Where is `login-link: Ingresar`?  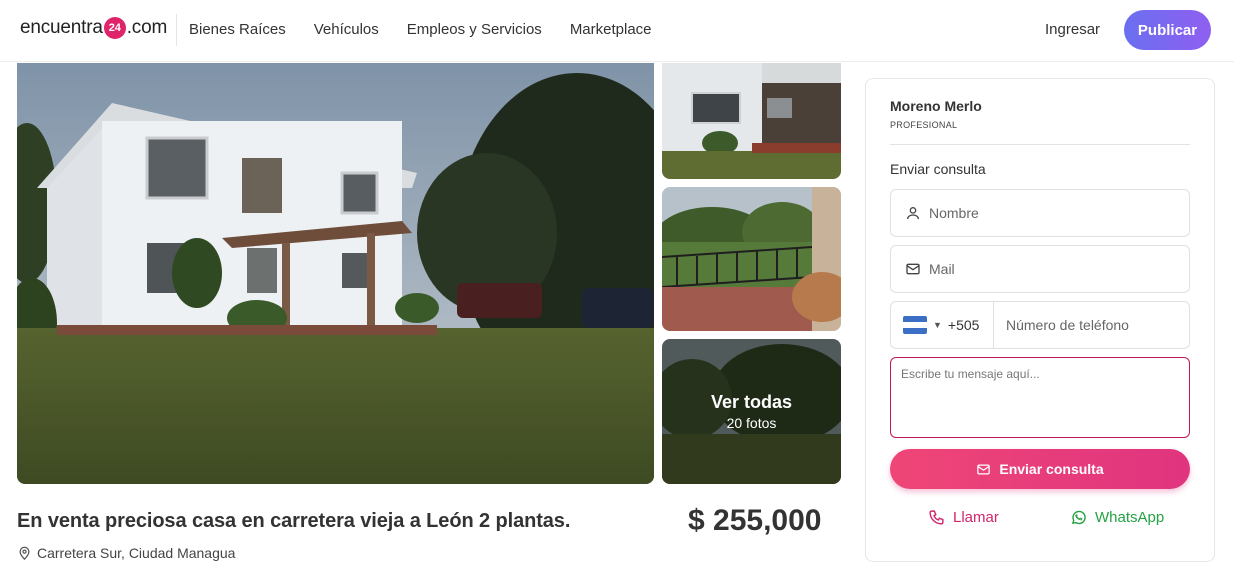 login-link: Ingresar is located at coordinates (1072, 29).